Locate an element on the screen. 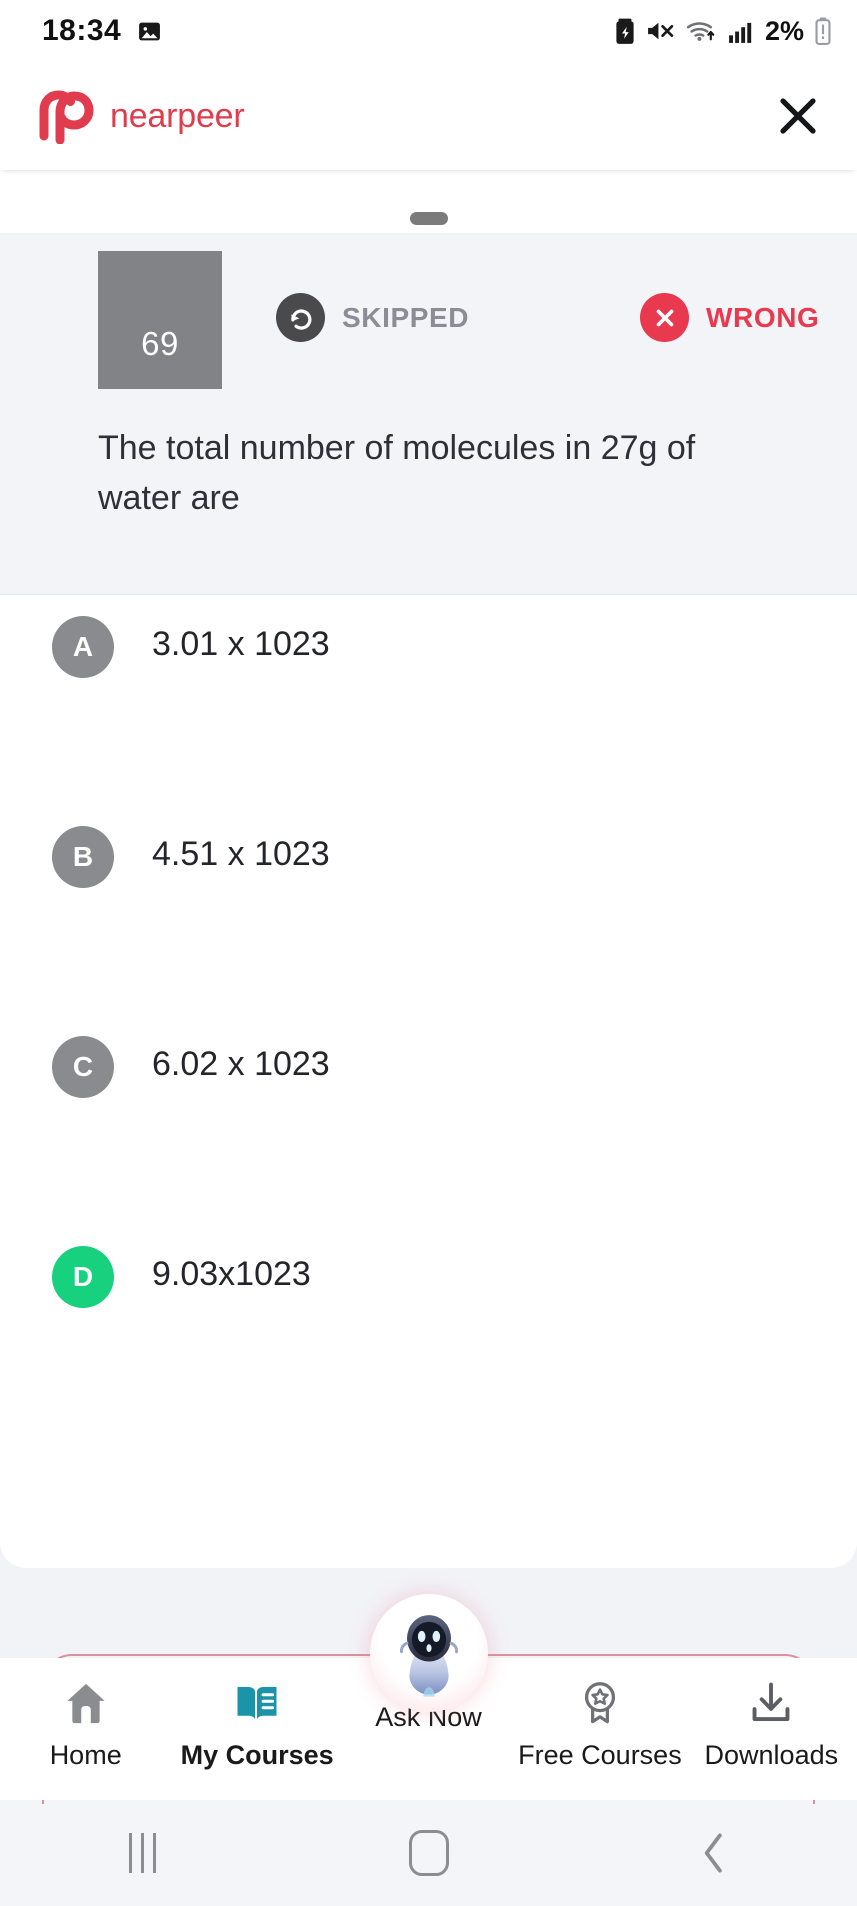  nav-item-downloads: Downloads is located at coordinates (771, 1729).